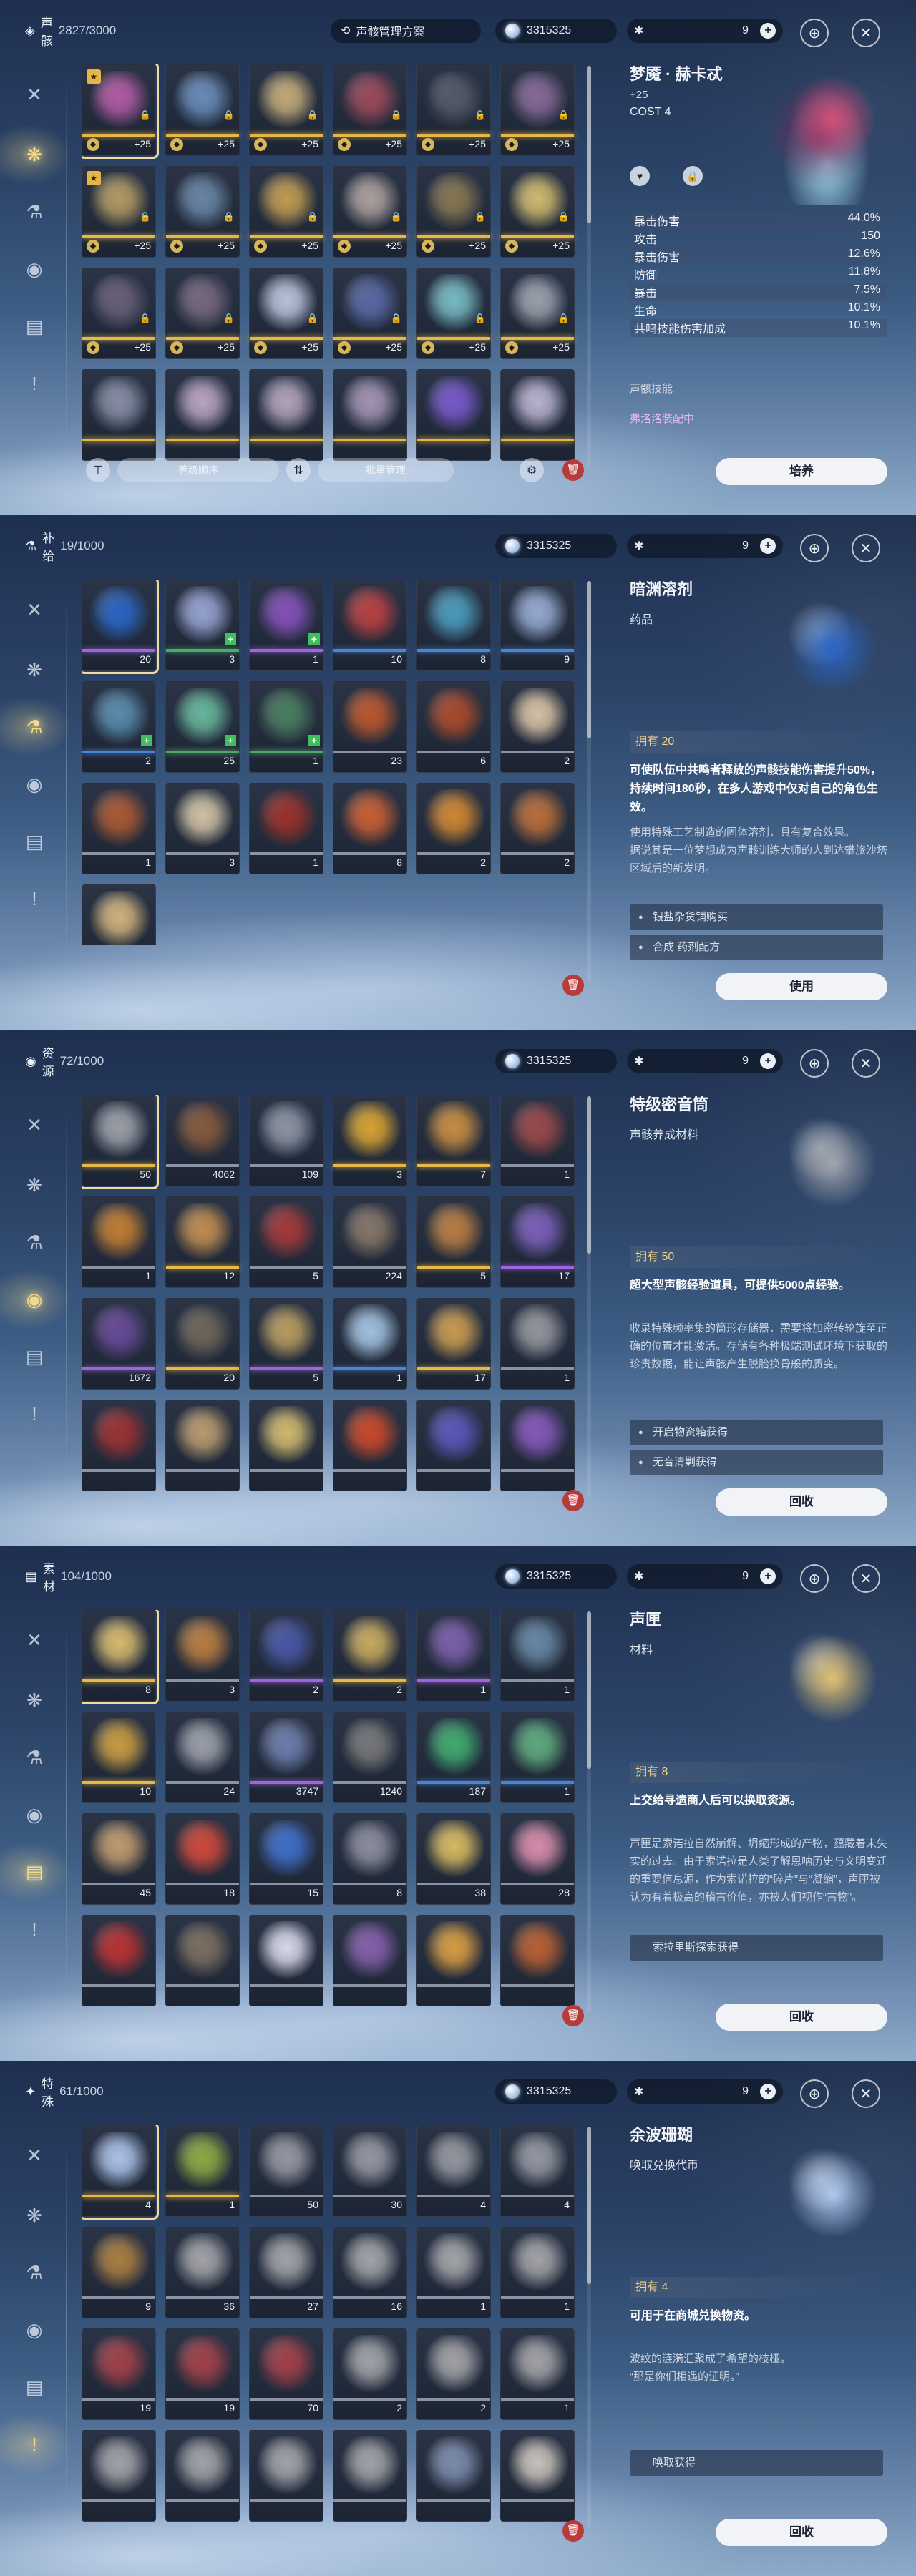 The height and width of the screenshot is (2576, 916). I want to click on inventory-slot: +3, so click(202, 625).